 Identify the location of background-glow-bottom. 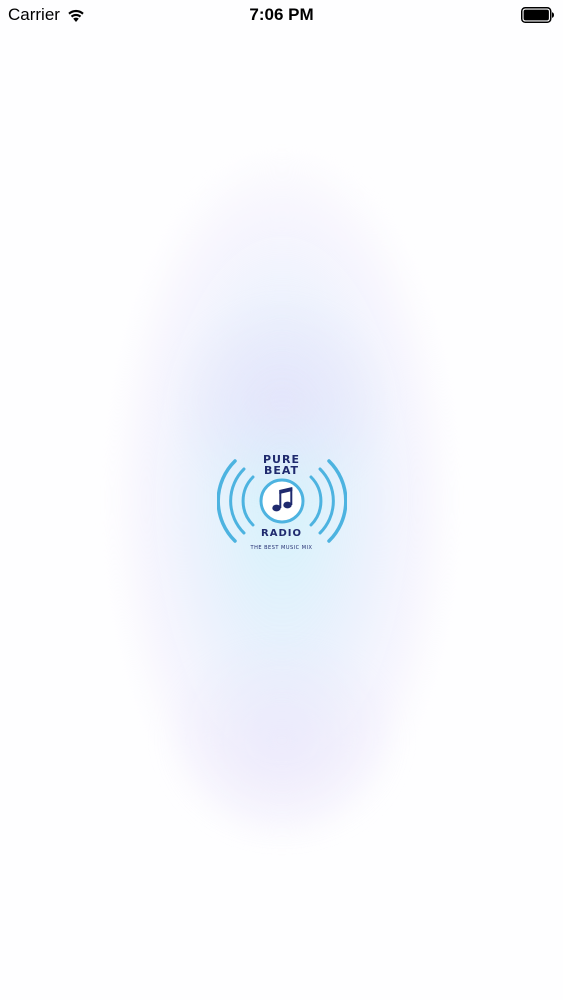
(281, 740).